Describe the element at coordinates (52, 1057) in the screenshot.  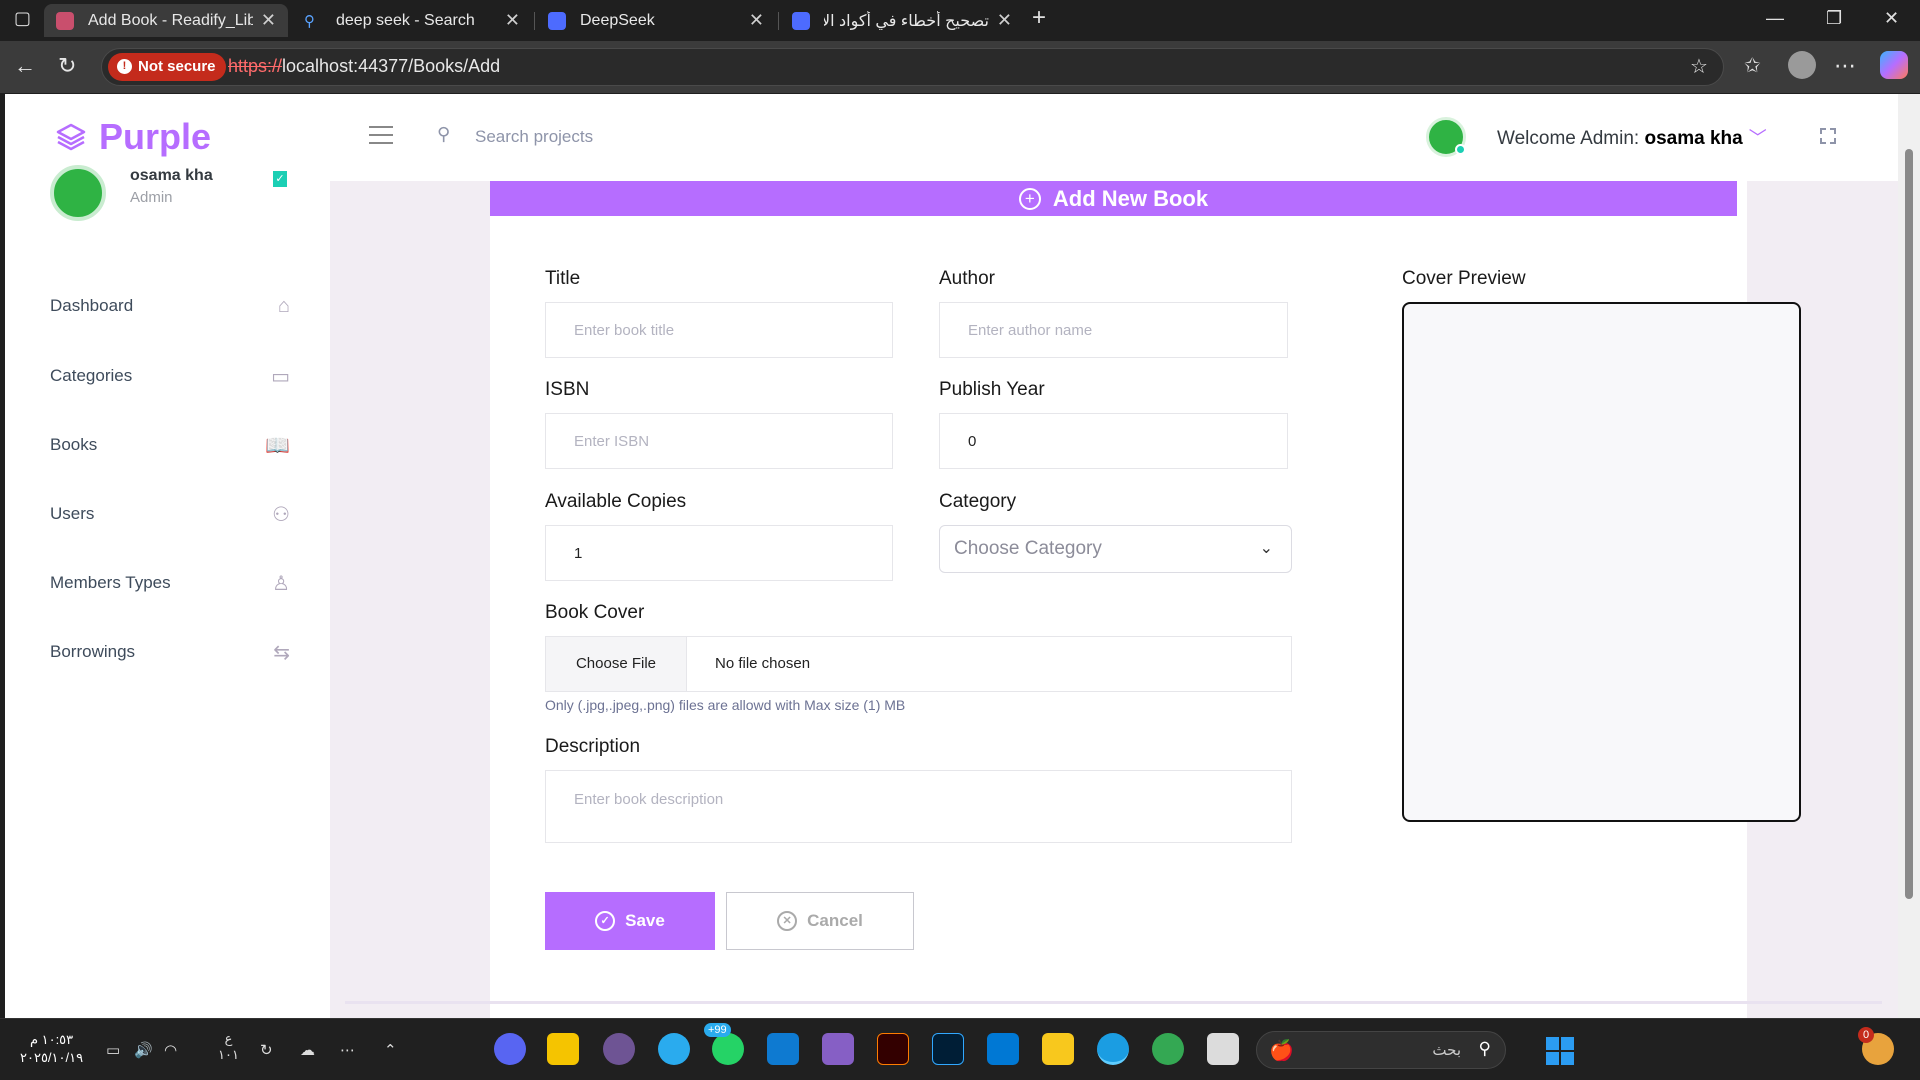
I see `clock-date: ٢٠٢٥/١٠/١٩` at that location.